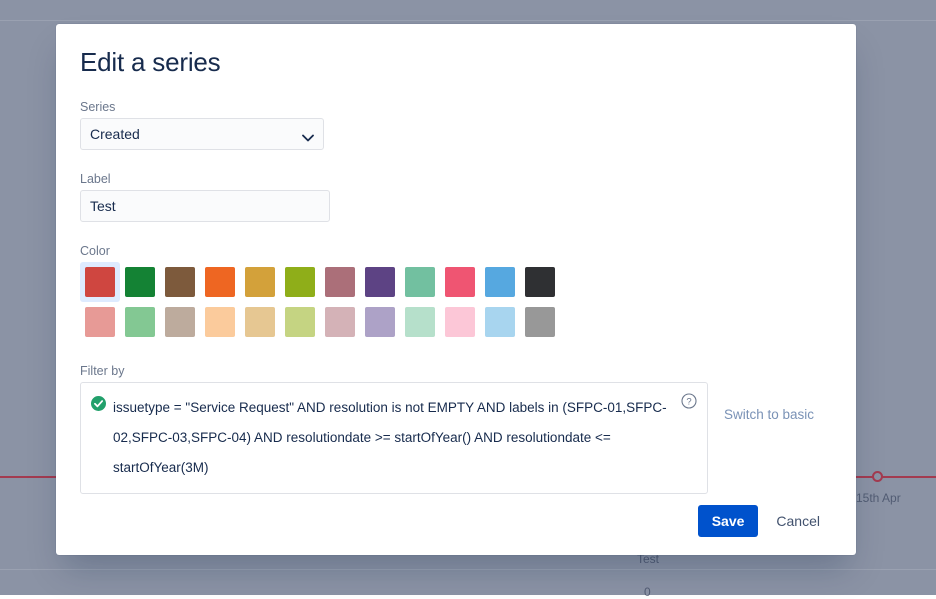 This screenshot has height=599, width=936. What do you see at coordinates (456, 107) in the screenshot?
I see `series-field-label: Series` at bounding box center [456, 107].